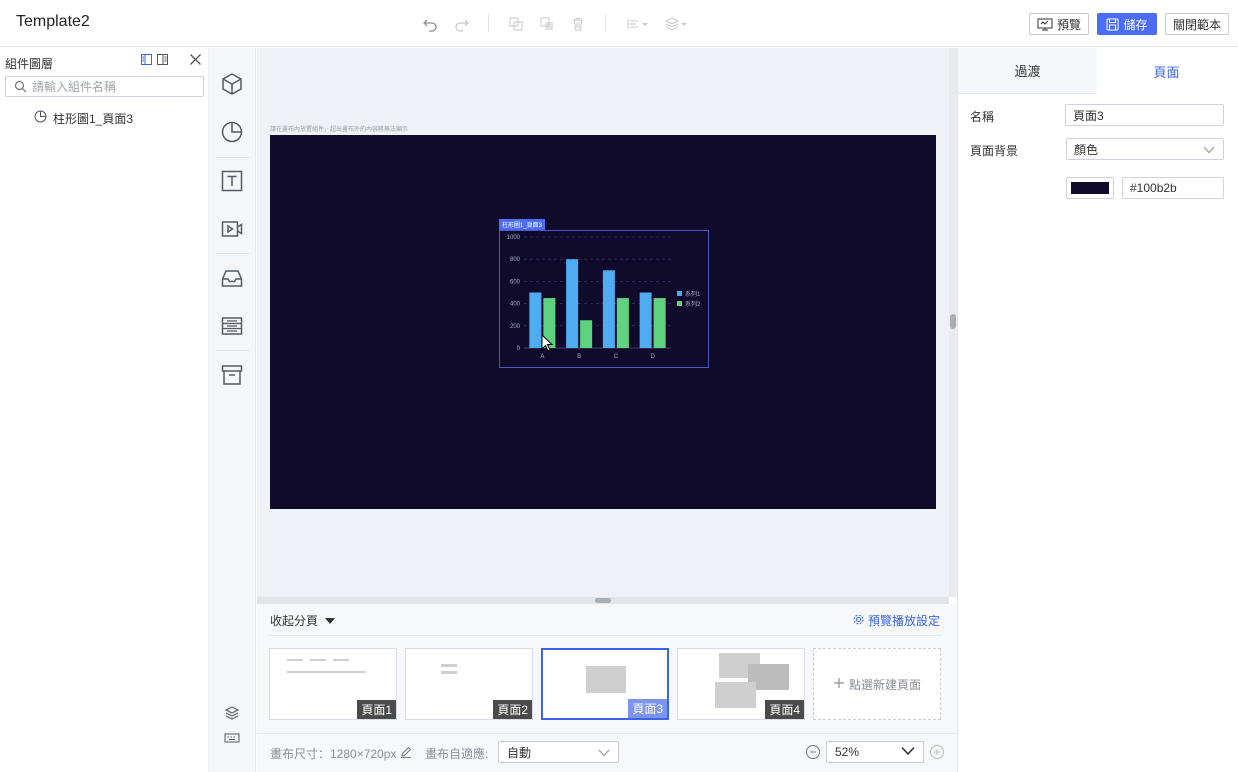 The height and width of the screenshot is (772, 1238). Describe the element at coordinates (232, 326) in the screenshot. I see `list-icon` at that location.